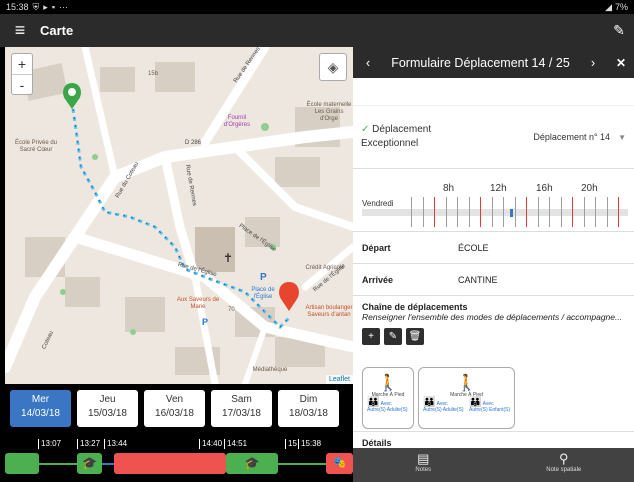  What do you see at coordinates (593, 62) in the screenshot?
I see `chevron-right-icon: ›` at bounding box center [593, 62].